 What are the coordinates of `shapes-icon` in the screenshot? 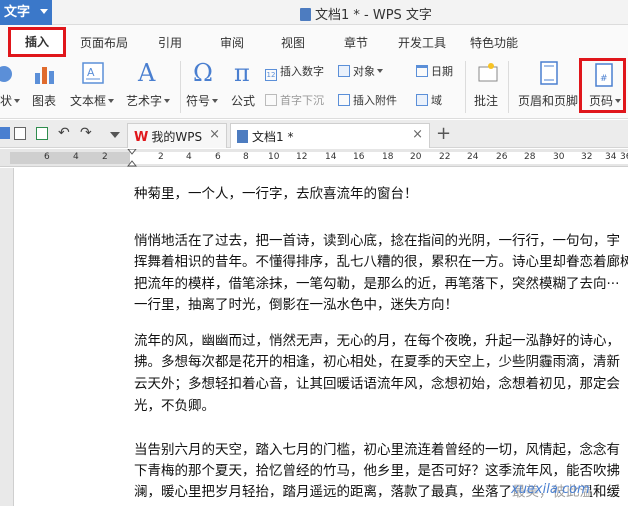 It's located at (7, 74).